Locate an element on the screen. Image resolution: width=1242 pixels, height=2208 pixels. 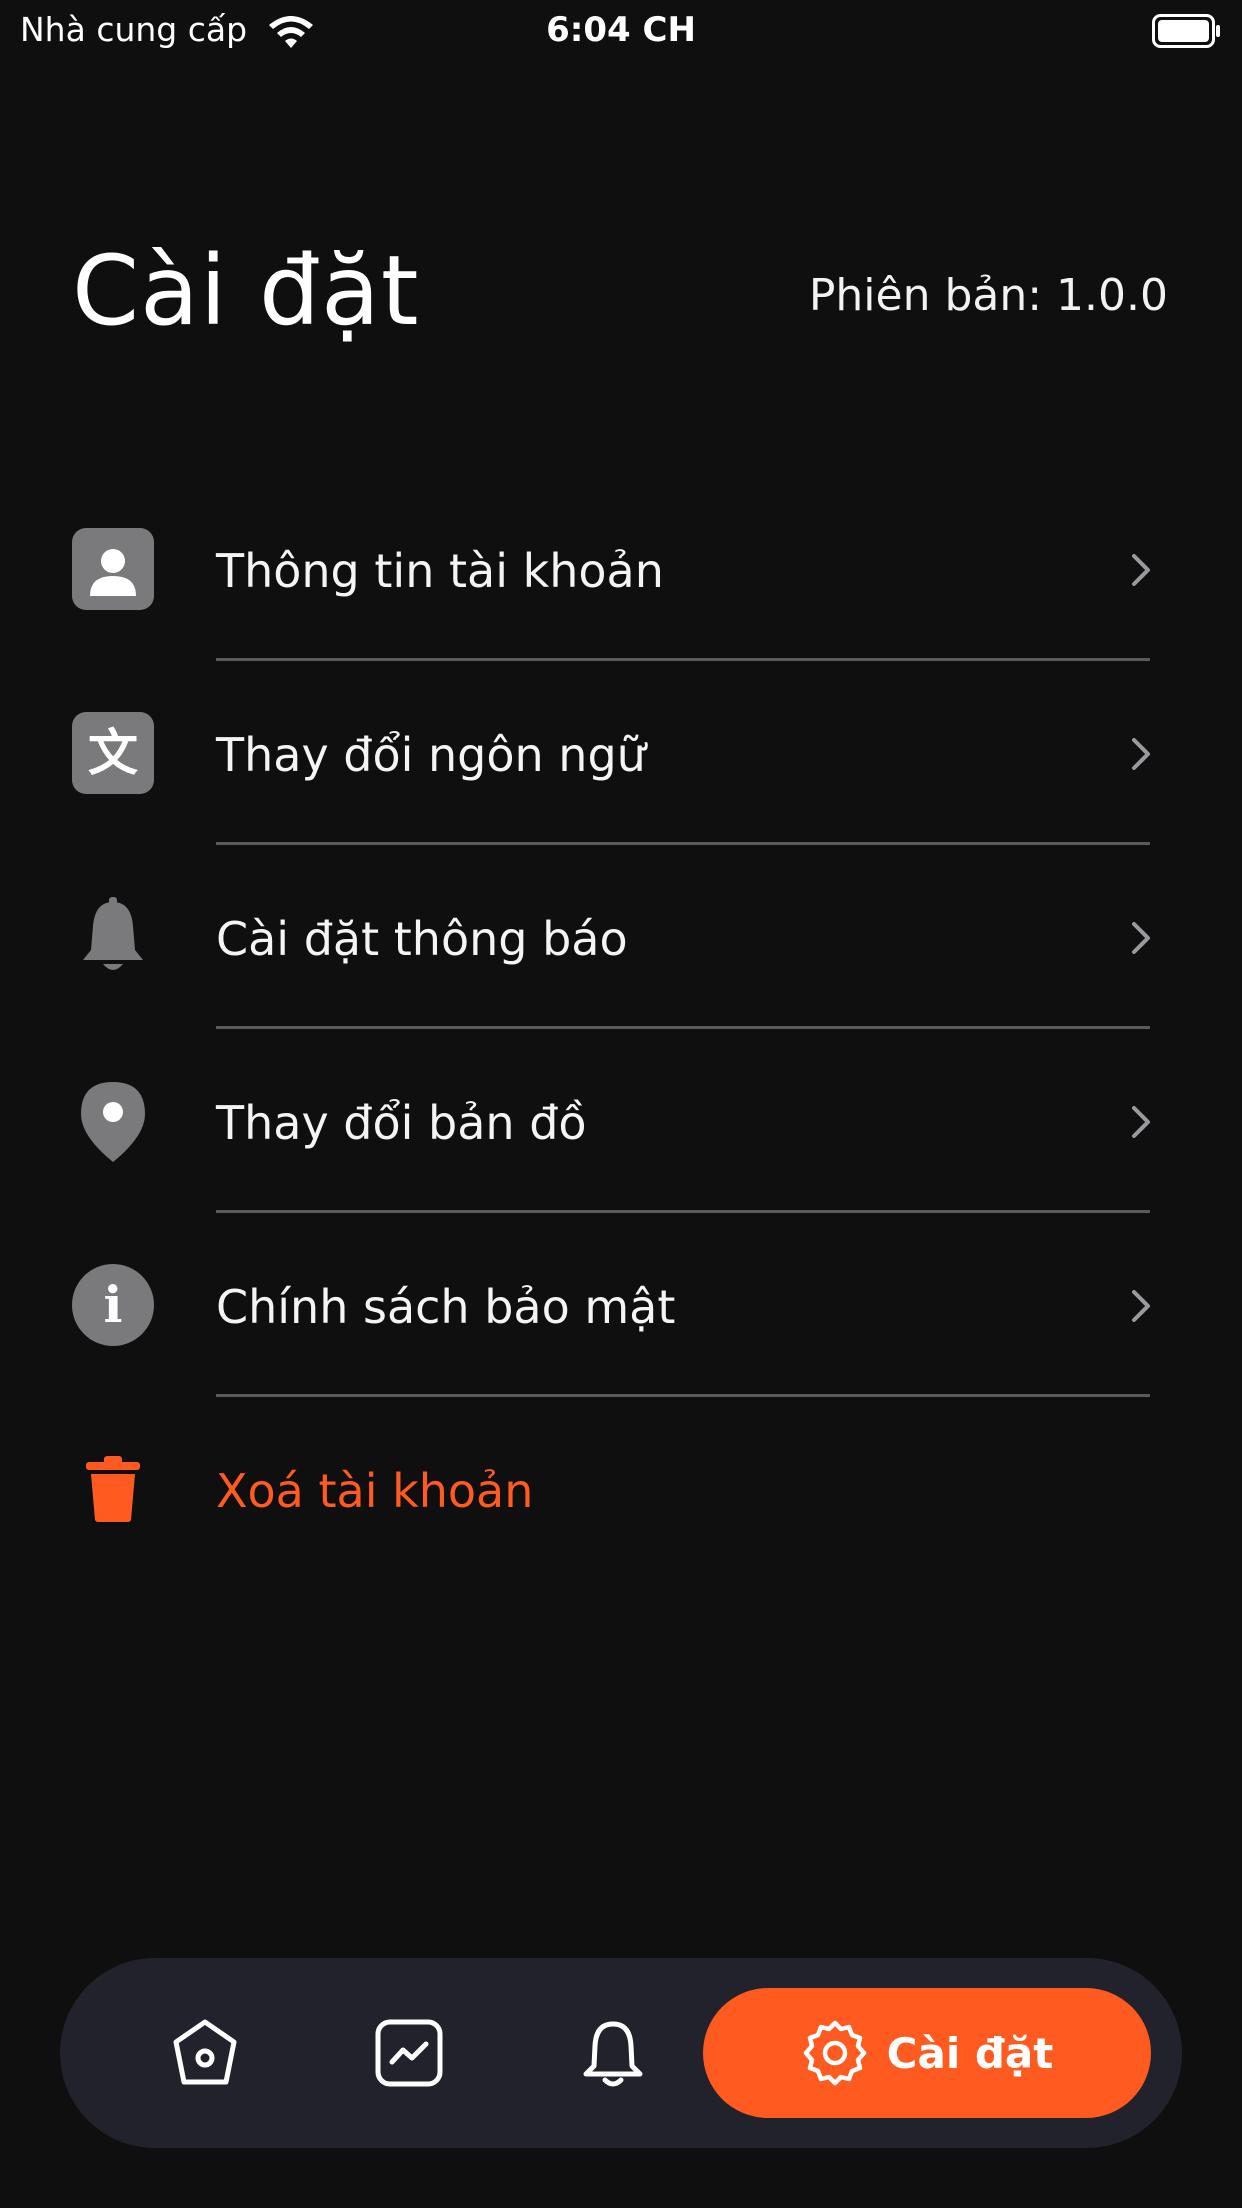
app-version: Phiên bản: 1.0.0 is located at coordinates (988, 295).